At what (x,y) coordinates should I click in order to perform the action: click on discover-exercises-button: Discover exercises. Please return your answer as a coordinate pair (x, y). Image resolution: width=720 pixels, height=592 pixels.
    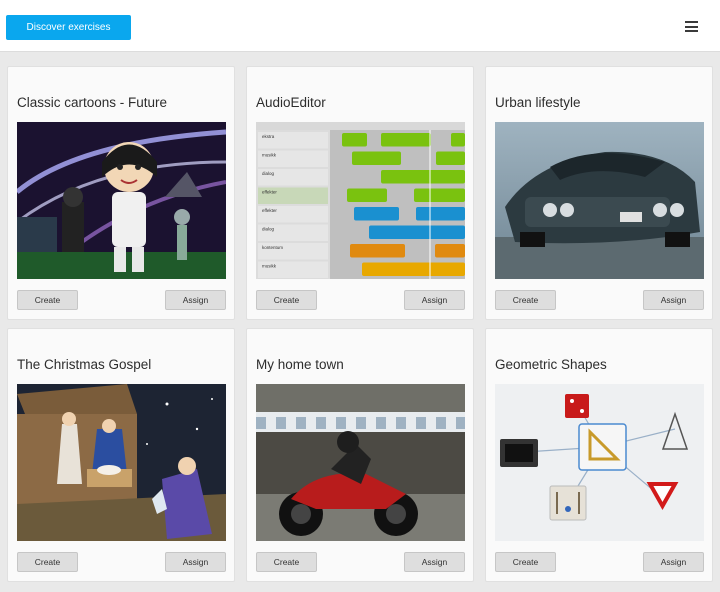
    Looking at the image, I should click on (68, 27).